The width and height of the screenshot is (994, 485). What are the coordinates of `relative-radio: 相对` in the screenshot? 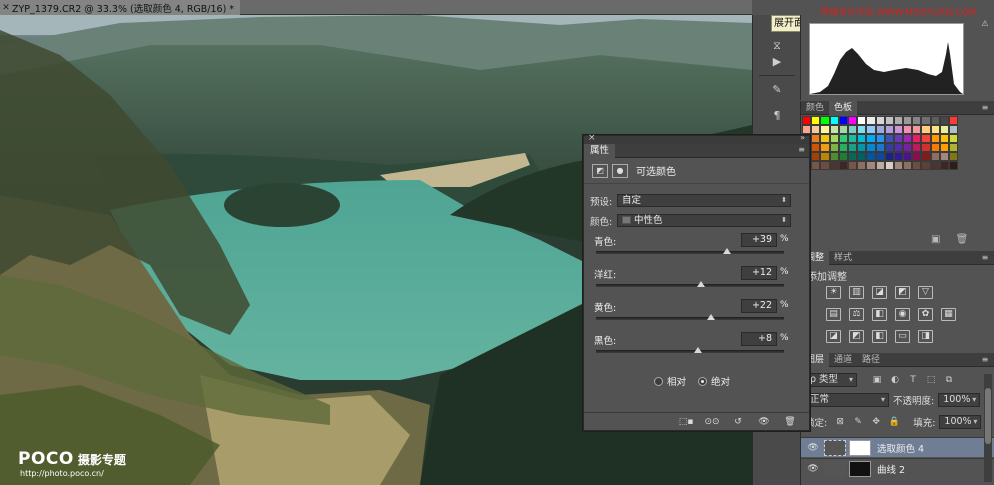 It's located at (670, 381).